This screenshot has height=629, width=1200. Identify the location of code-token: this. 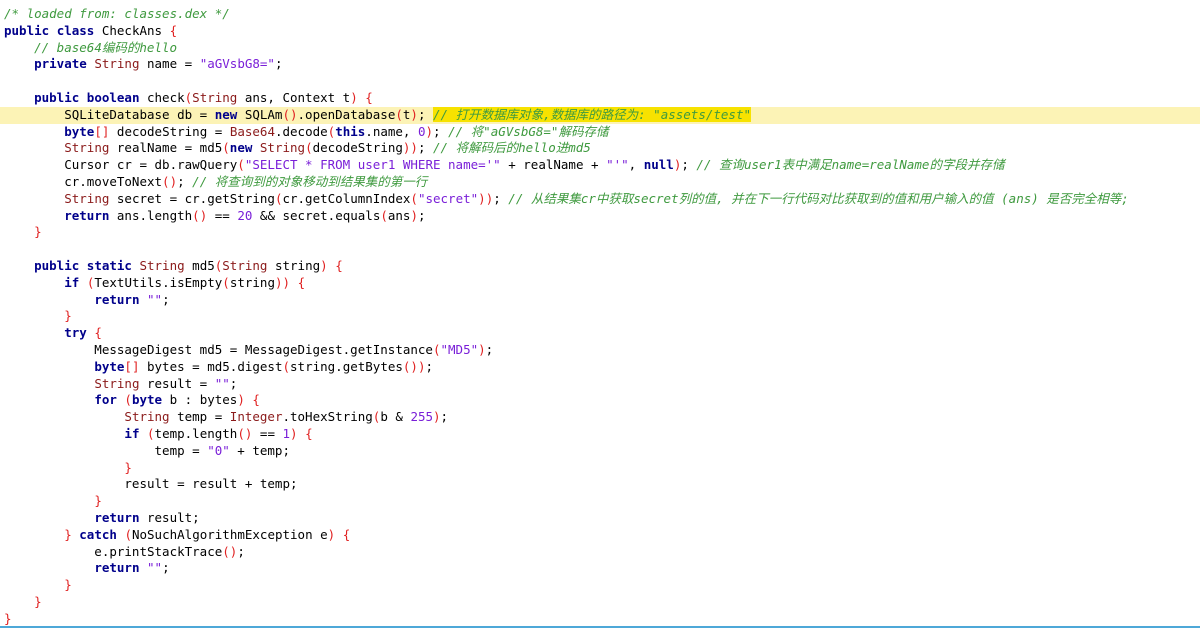
(350, 131).